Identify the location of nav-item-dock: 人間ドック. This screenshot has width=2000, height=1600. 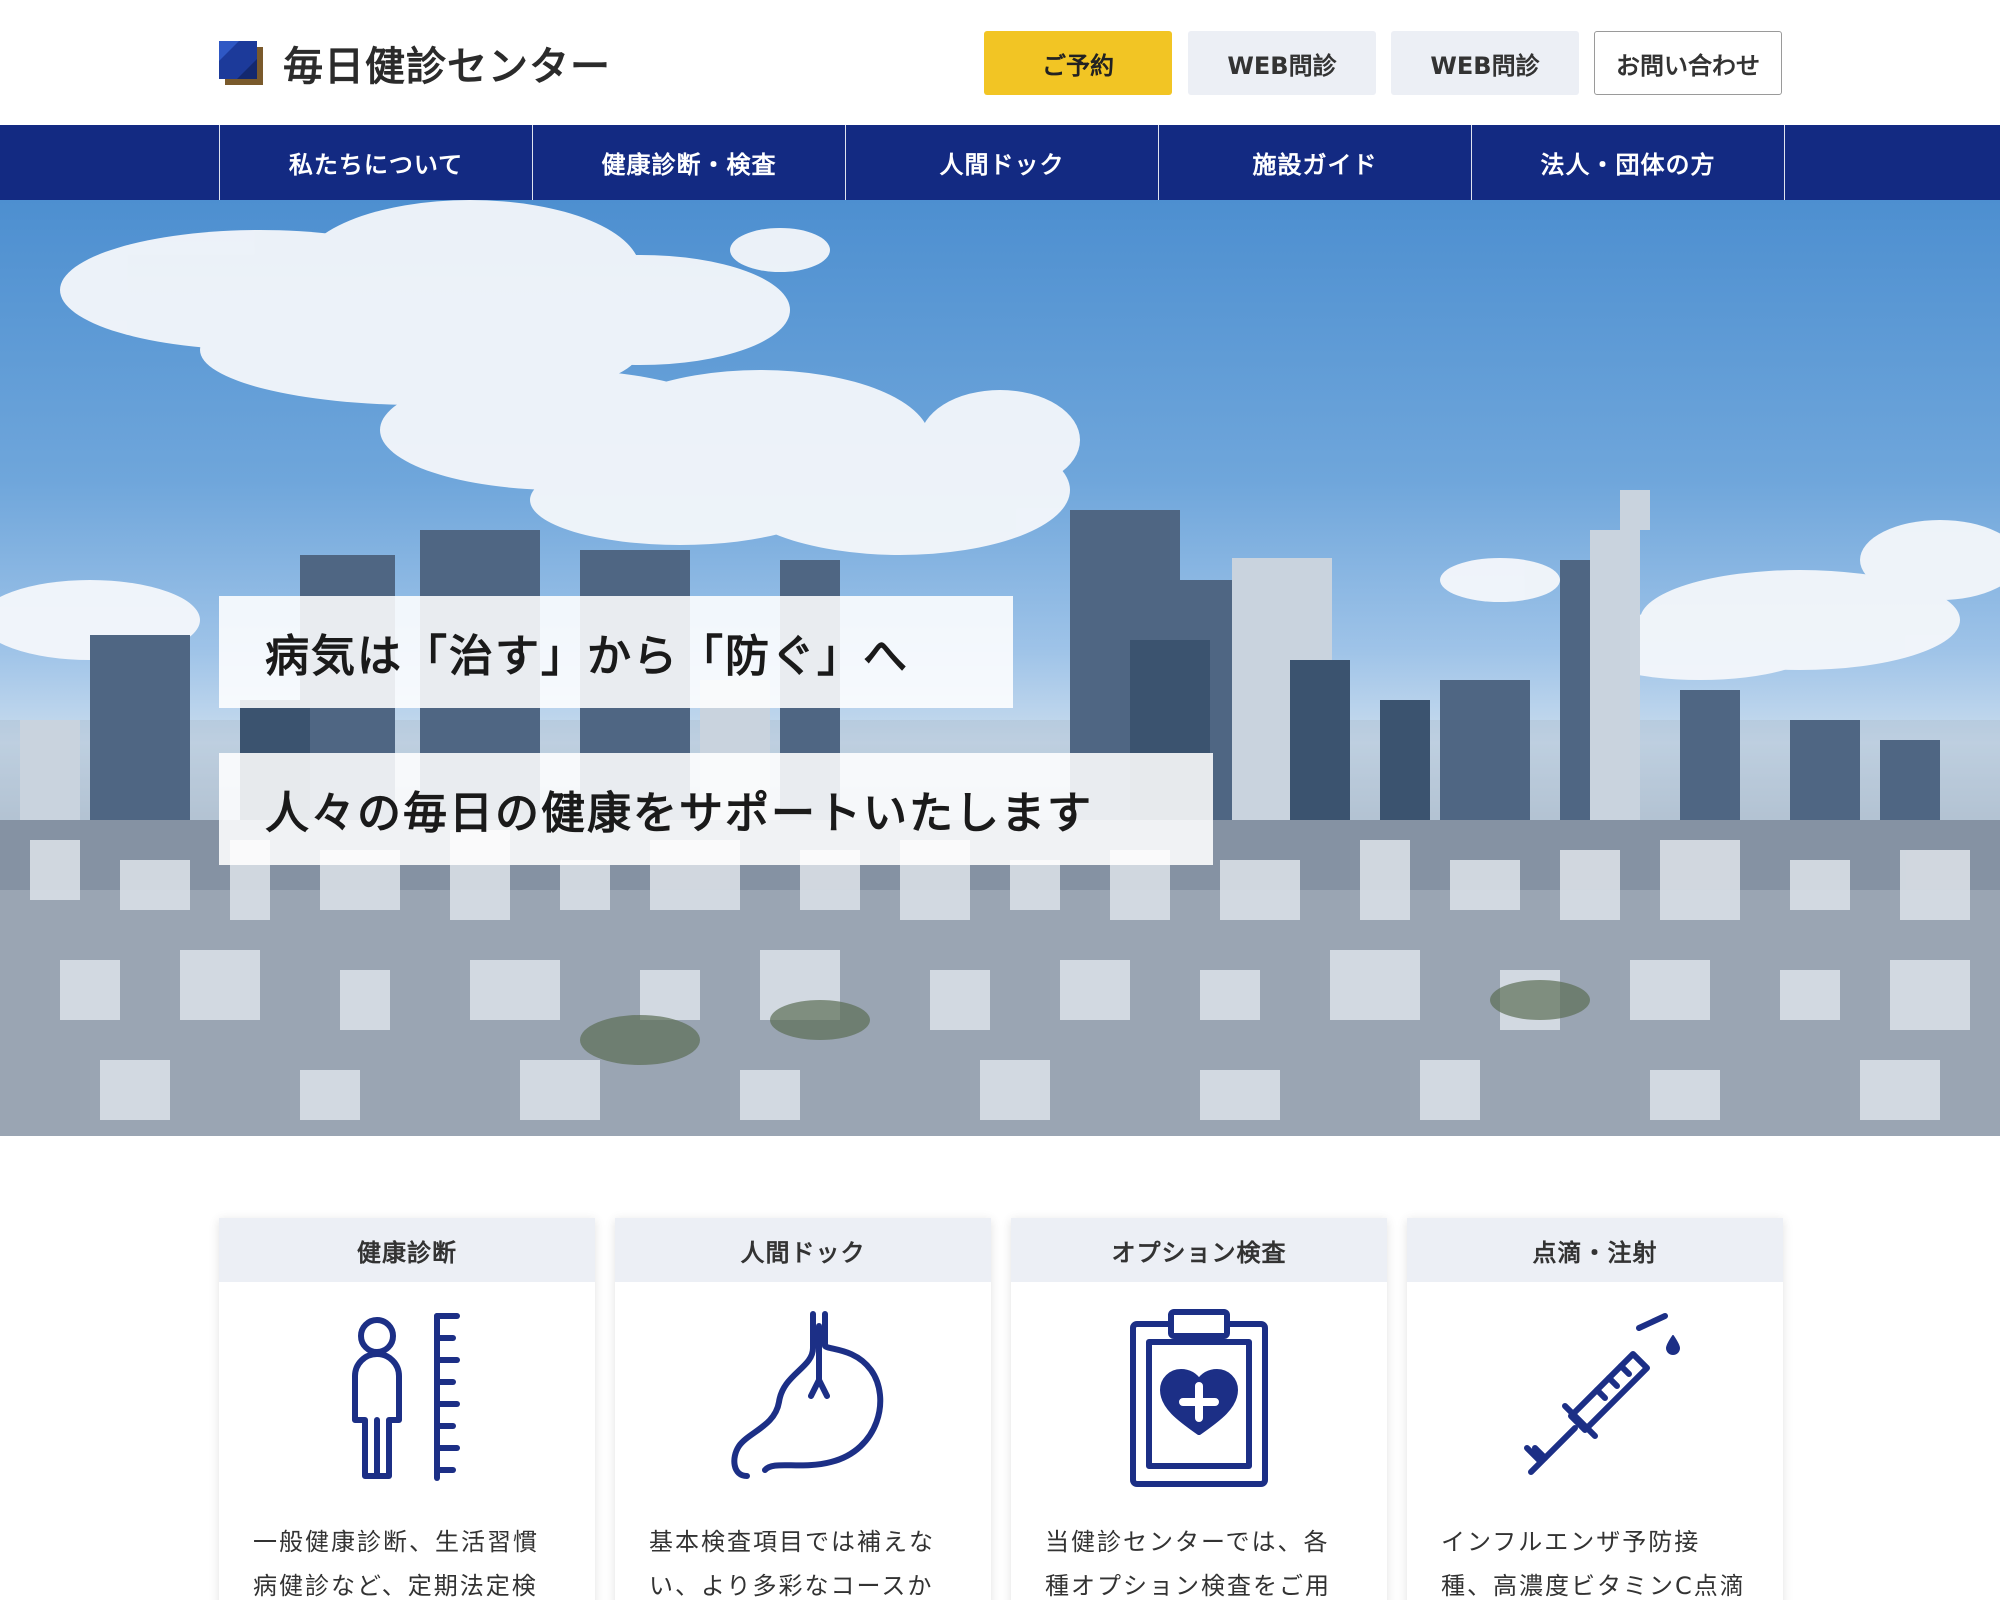
(1002, 162).